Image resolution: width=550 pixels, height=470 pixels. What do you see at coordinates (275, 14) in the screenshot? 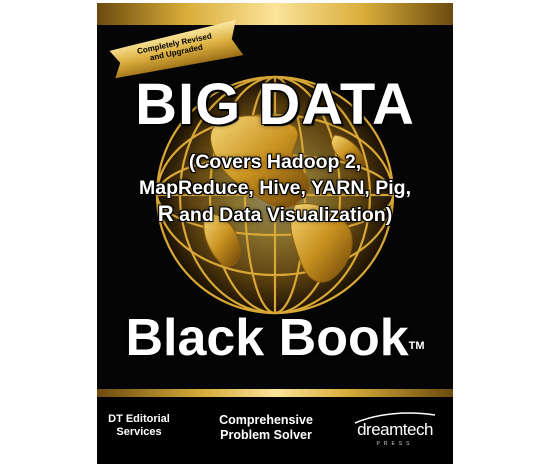
I see `gold-band-top` at bounding box center [275, 14].